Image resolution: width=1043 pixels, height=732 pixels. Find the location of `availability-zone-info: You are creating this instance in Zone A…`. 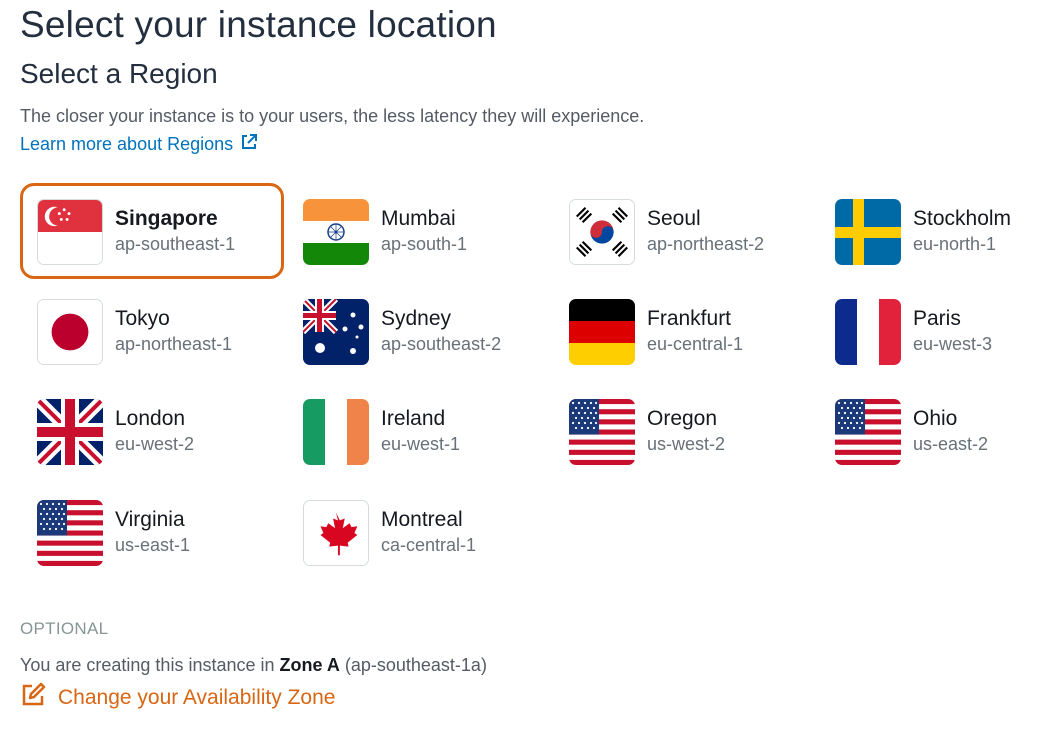

availability-zone-info: You are creating this instance in Zone A… is located at coordinates (253, 665).